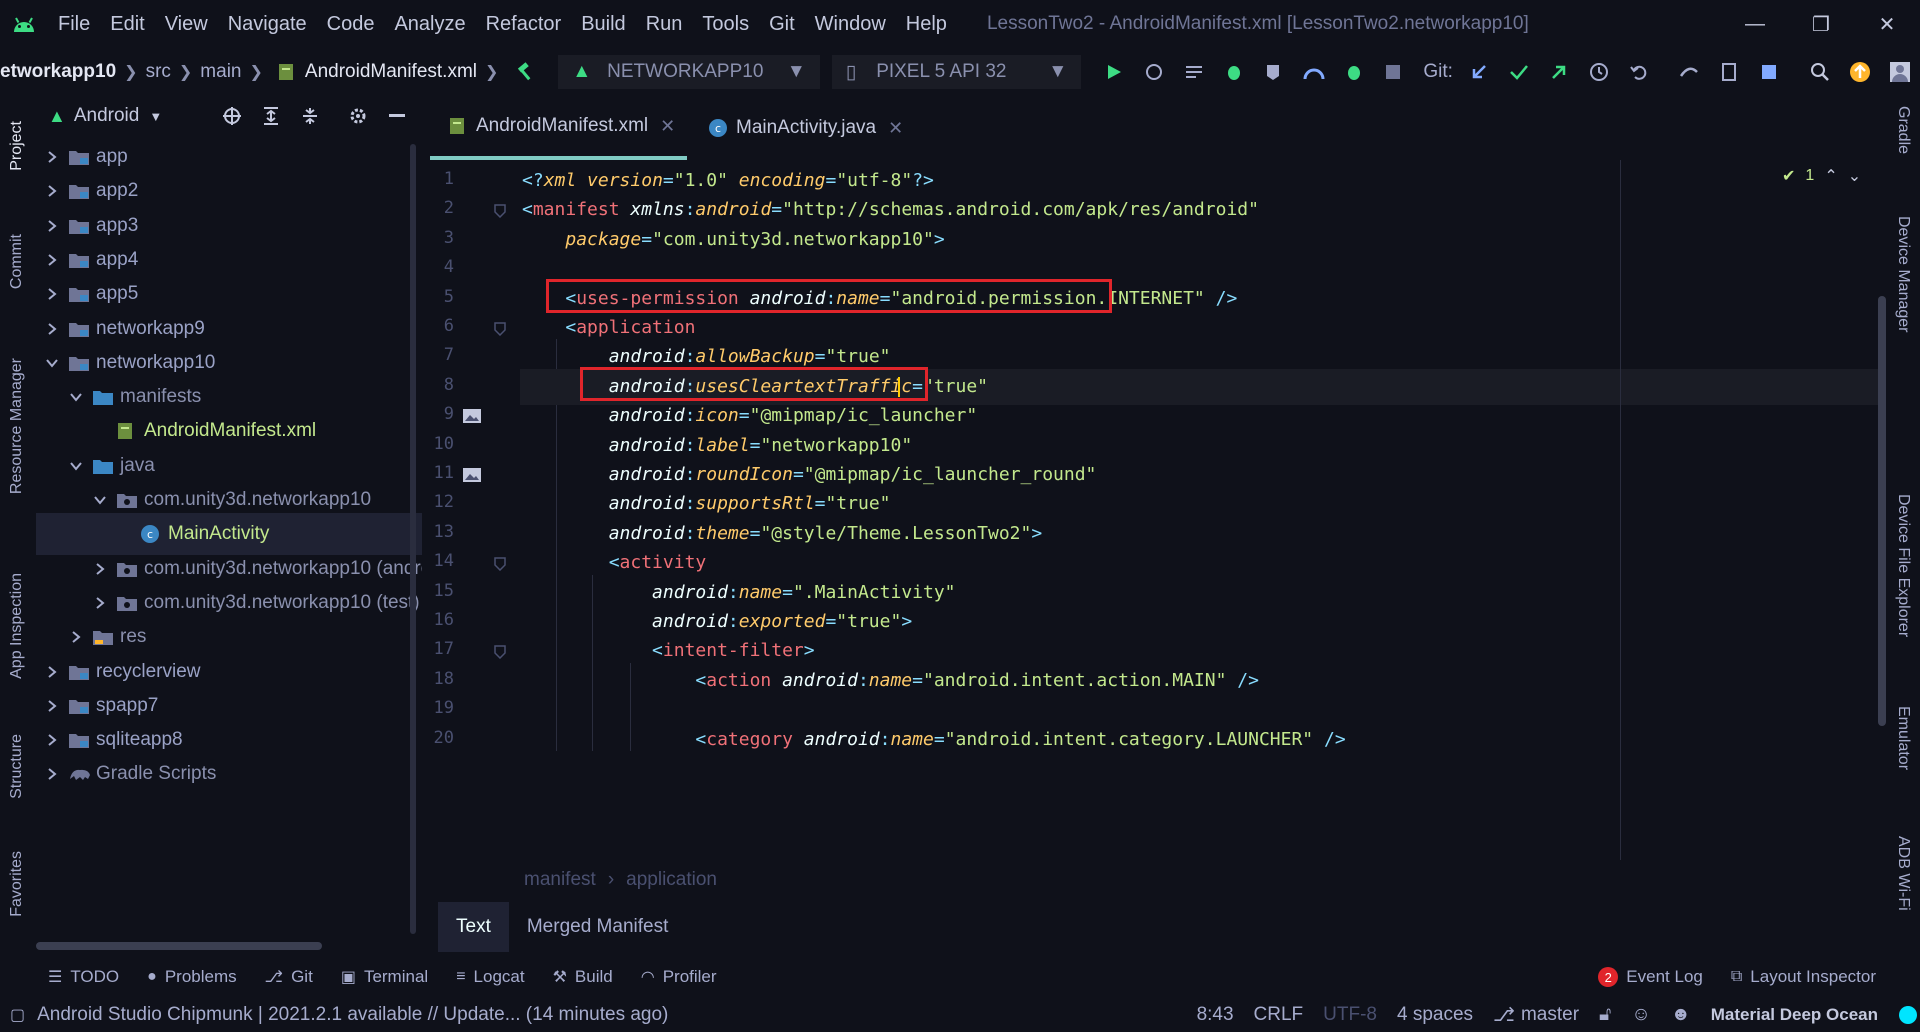 The width and height of the screenshot is (1920, 1032). I want to click on theme-name: Material Deep Ocean, so click(1794, 1015).